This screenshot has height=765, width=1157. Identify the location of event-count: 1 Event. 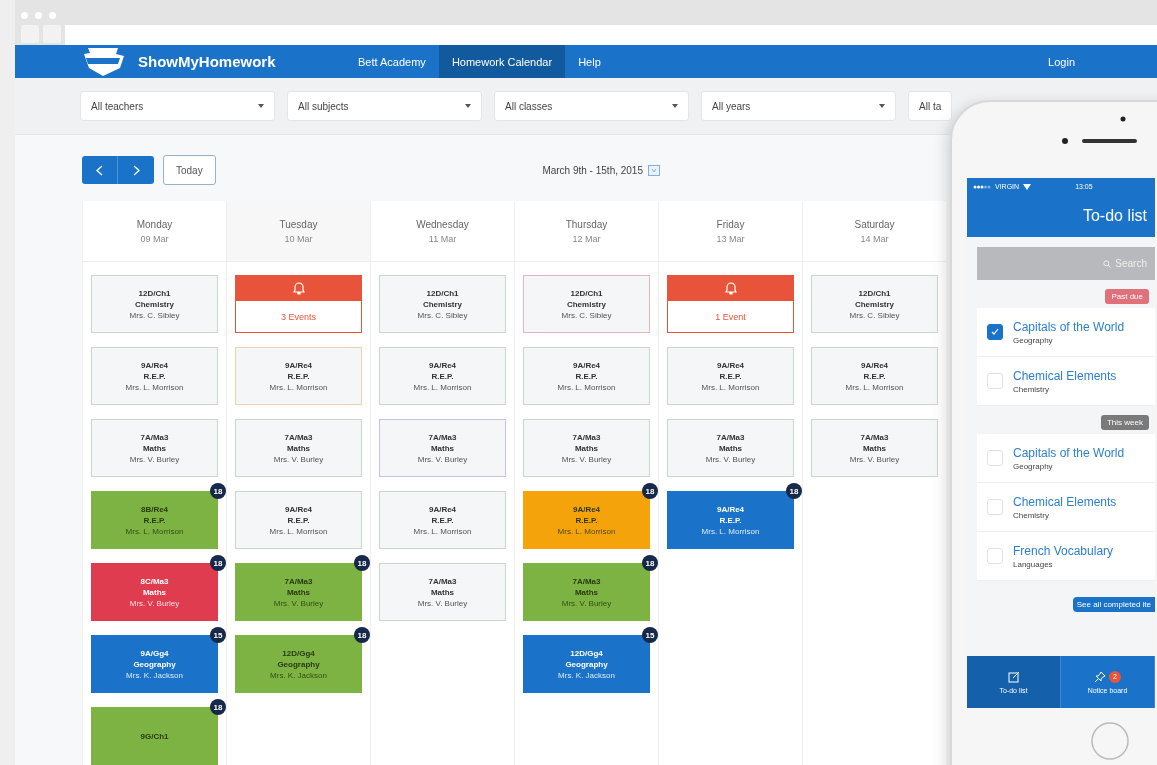
(730, 317).